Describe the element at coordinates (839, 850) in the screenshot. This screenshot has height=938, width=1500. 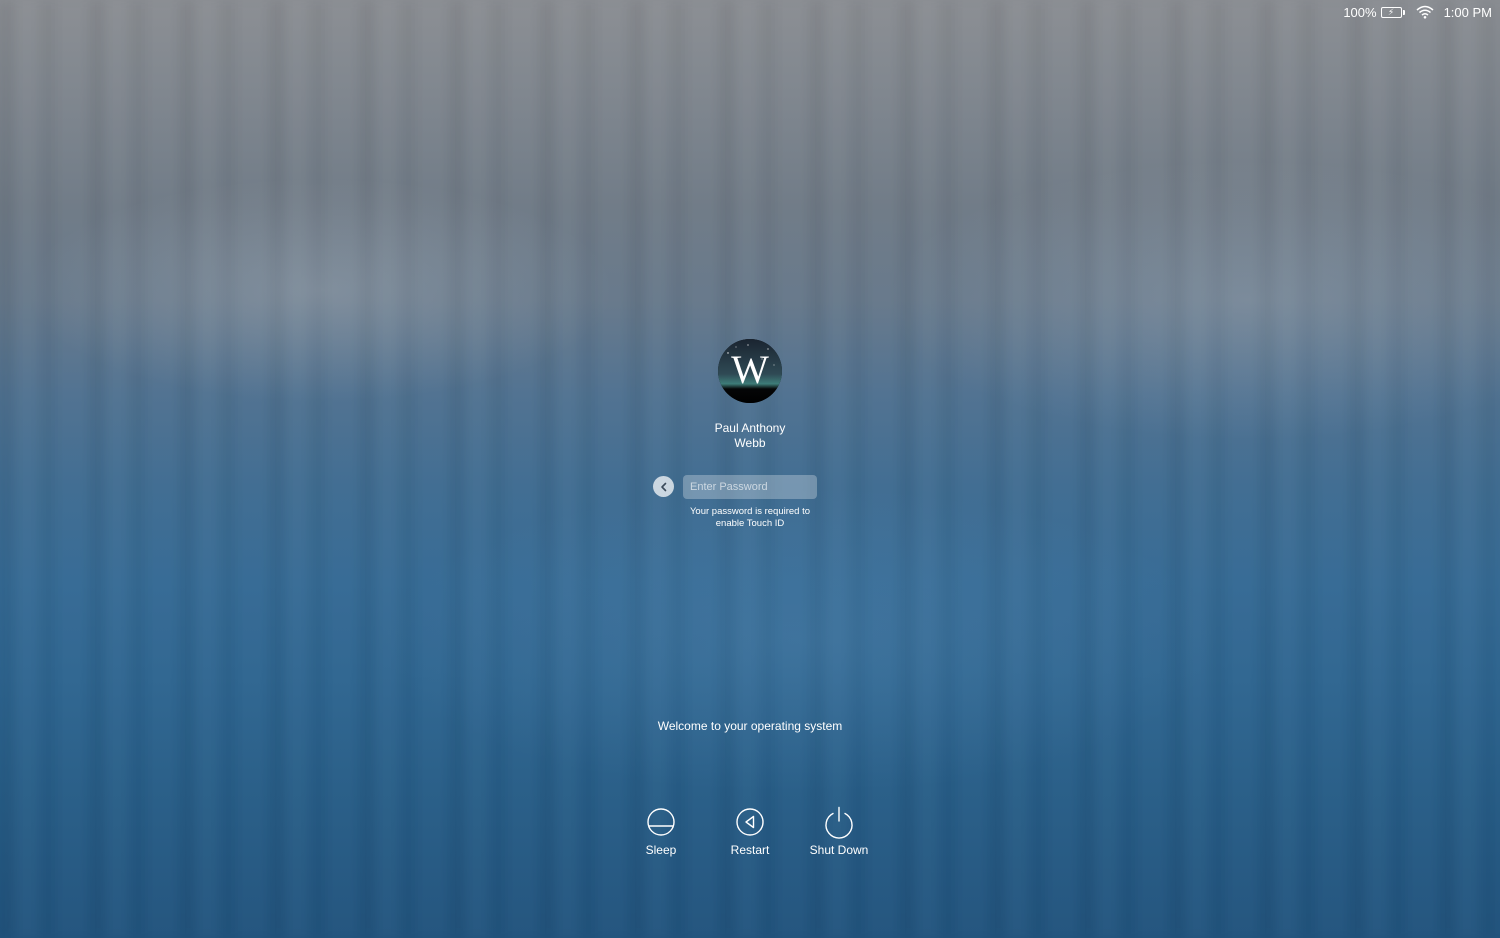
I see `shutdown-label: Shut Down` at that location.